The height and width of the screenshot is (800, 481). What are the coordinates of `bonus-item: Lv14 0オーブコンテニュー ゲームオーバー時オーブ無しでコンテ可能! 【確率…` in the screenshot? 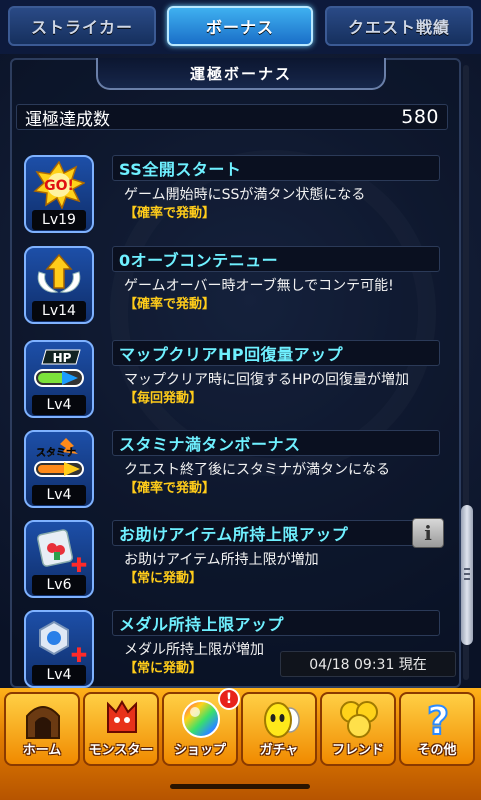 It's located at (234, 289).